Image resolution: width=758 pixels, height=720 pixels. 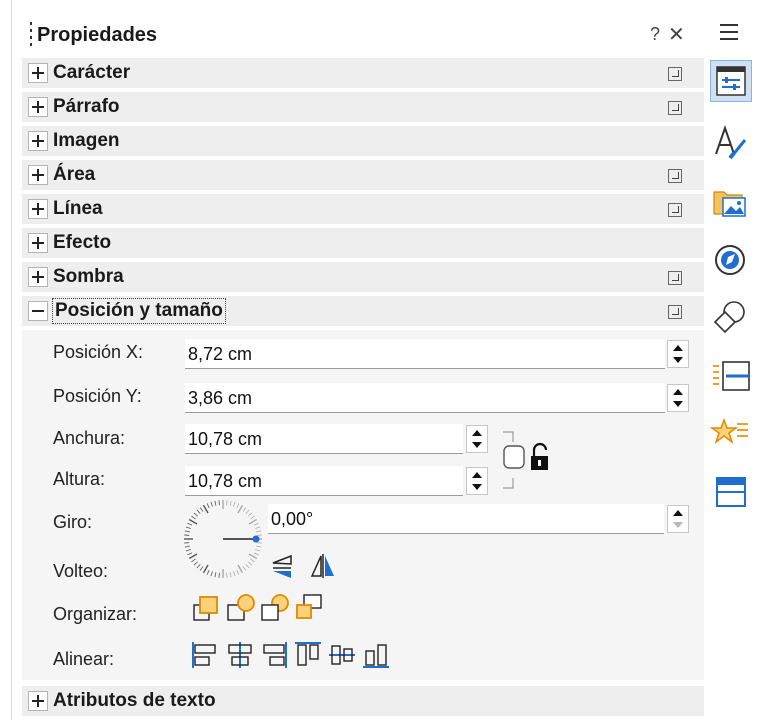 I want to click on pos-y-field: 3,86 cm, so click(x=425, y=398).